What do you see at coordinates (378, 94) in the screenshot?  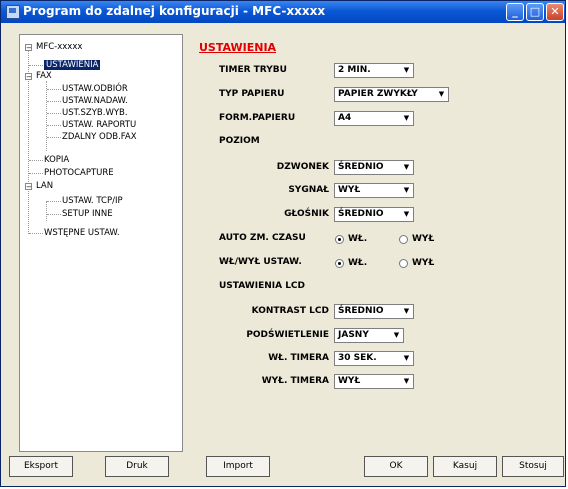 I see `typ-papieru-value: PAPIER ZWYKŁY` at bounding box center [378, 94].